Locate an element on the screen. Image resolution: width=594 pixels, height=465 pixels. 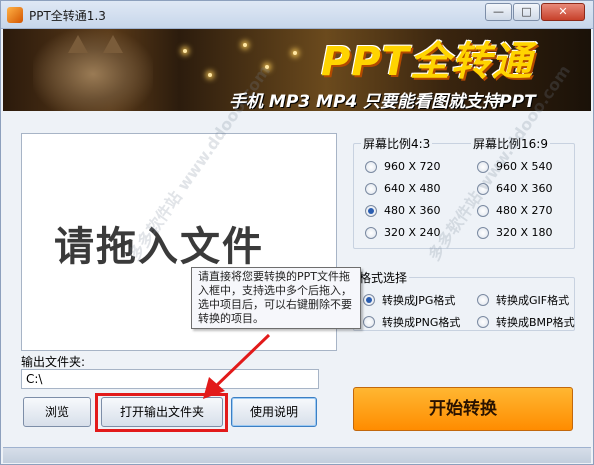
radio-640x480: 640 X 480 is located at coordinates (403, 188).